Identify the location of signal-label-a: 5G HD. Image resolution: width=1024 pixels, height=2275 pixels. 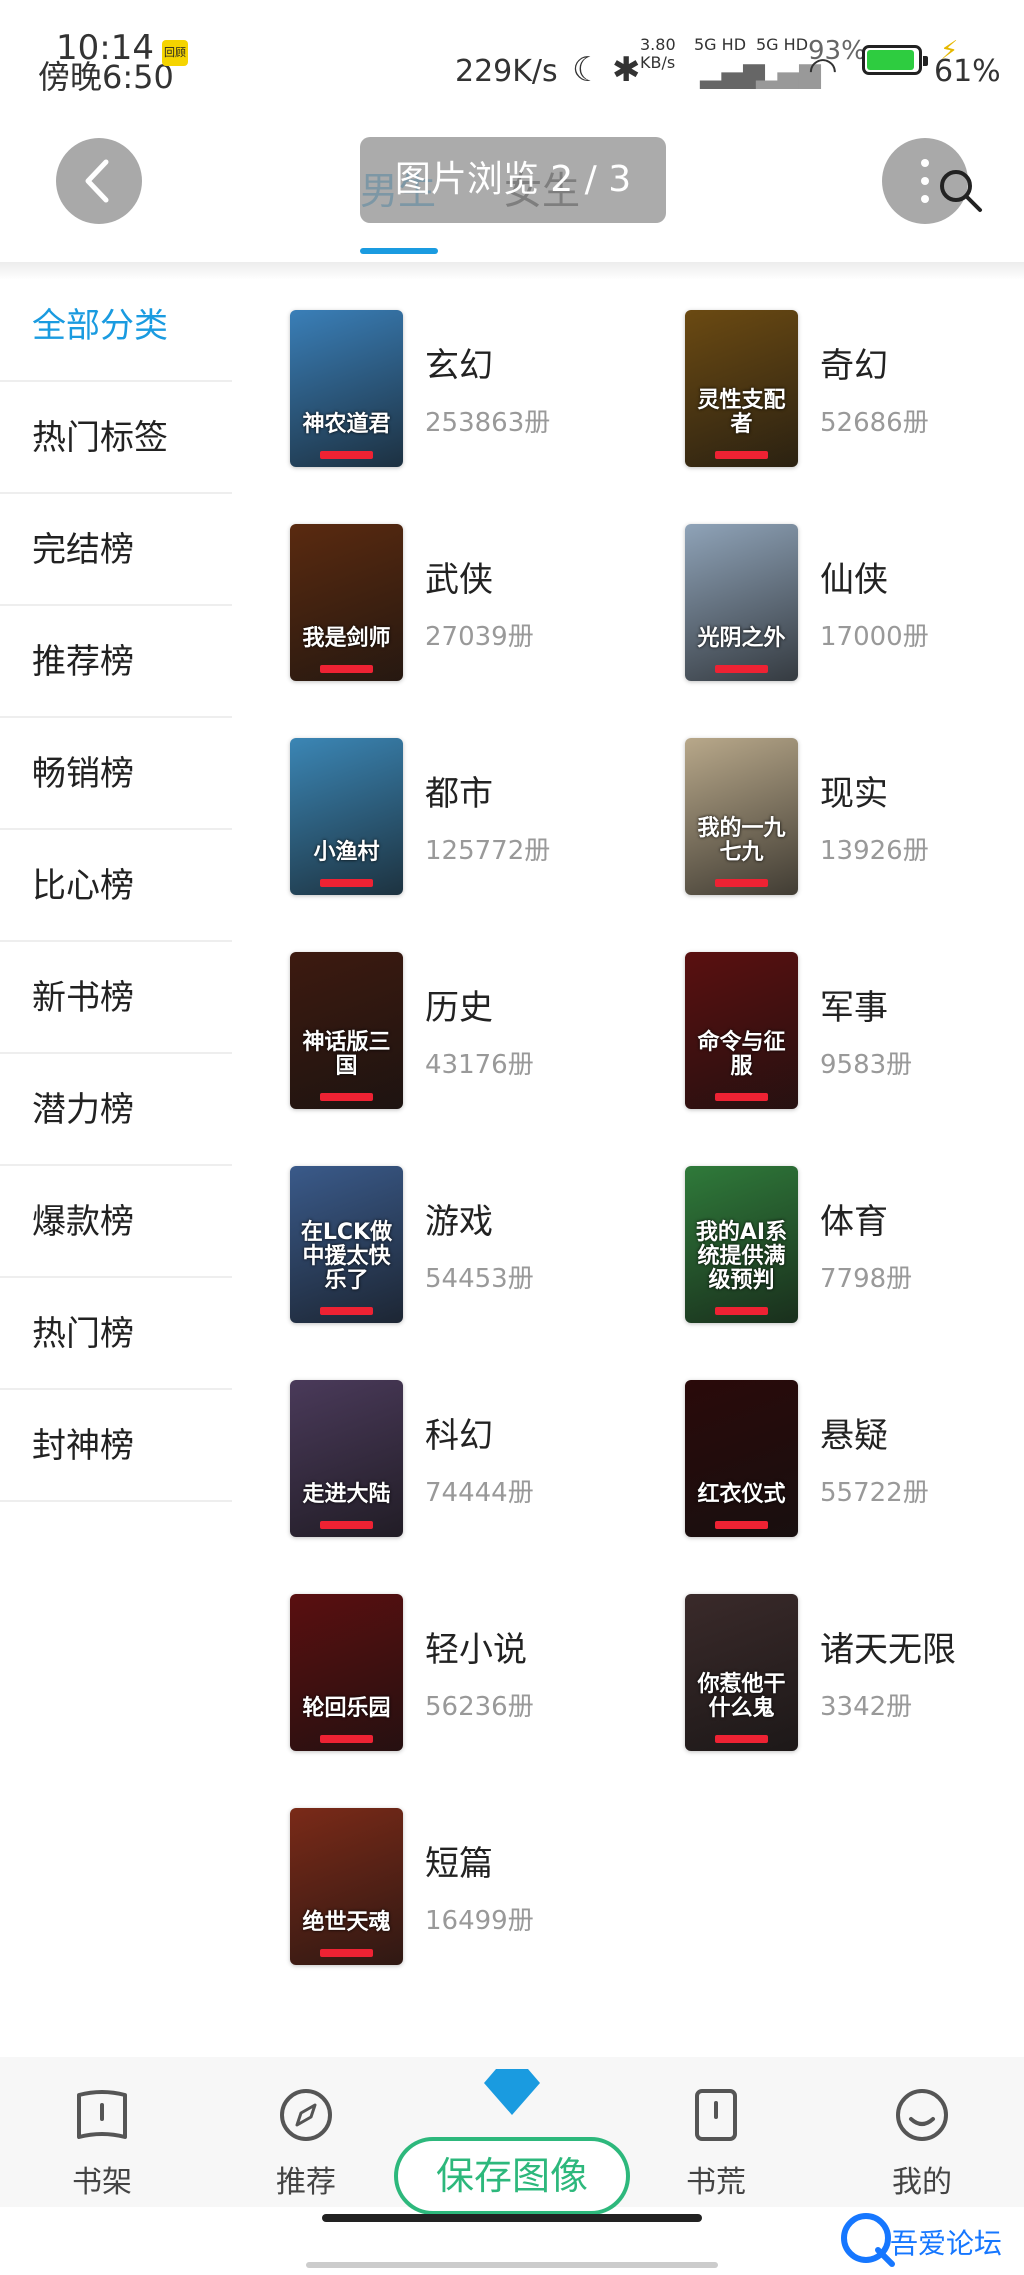
(720, 44).